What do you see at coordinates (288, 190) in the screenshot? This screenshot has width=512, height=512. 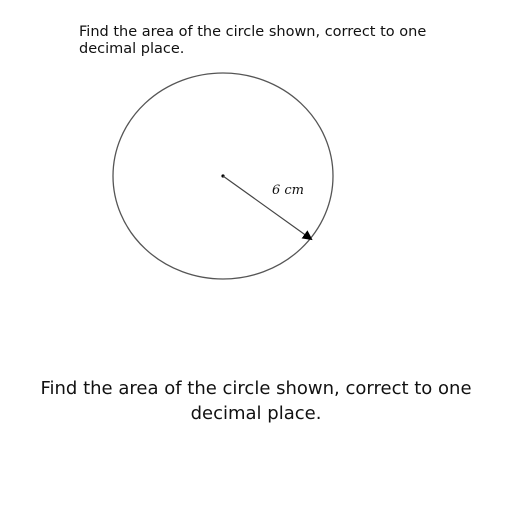 I see `radius-label: 6 cm` at bounding box center [288, 190].